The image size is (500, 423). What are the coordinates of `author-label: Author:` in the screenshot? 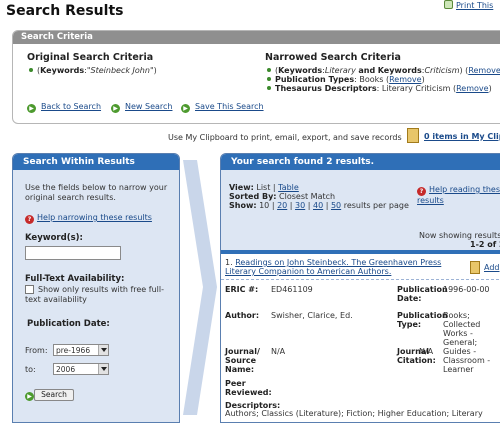 It's located at (242, 315).